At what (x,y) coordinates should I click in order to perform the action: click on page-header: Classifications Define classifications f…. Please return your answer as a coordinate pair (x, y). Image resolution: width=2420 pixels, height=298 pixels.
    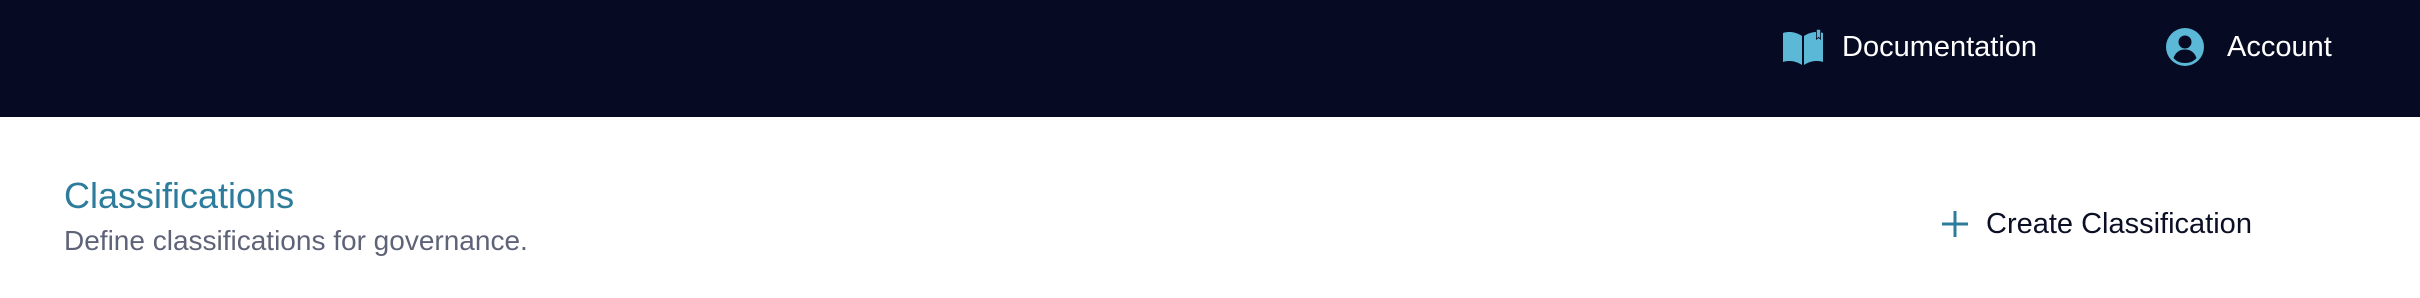
    Looking at the image, I should click on (296, 216).